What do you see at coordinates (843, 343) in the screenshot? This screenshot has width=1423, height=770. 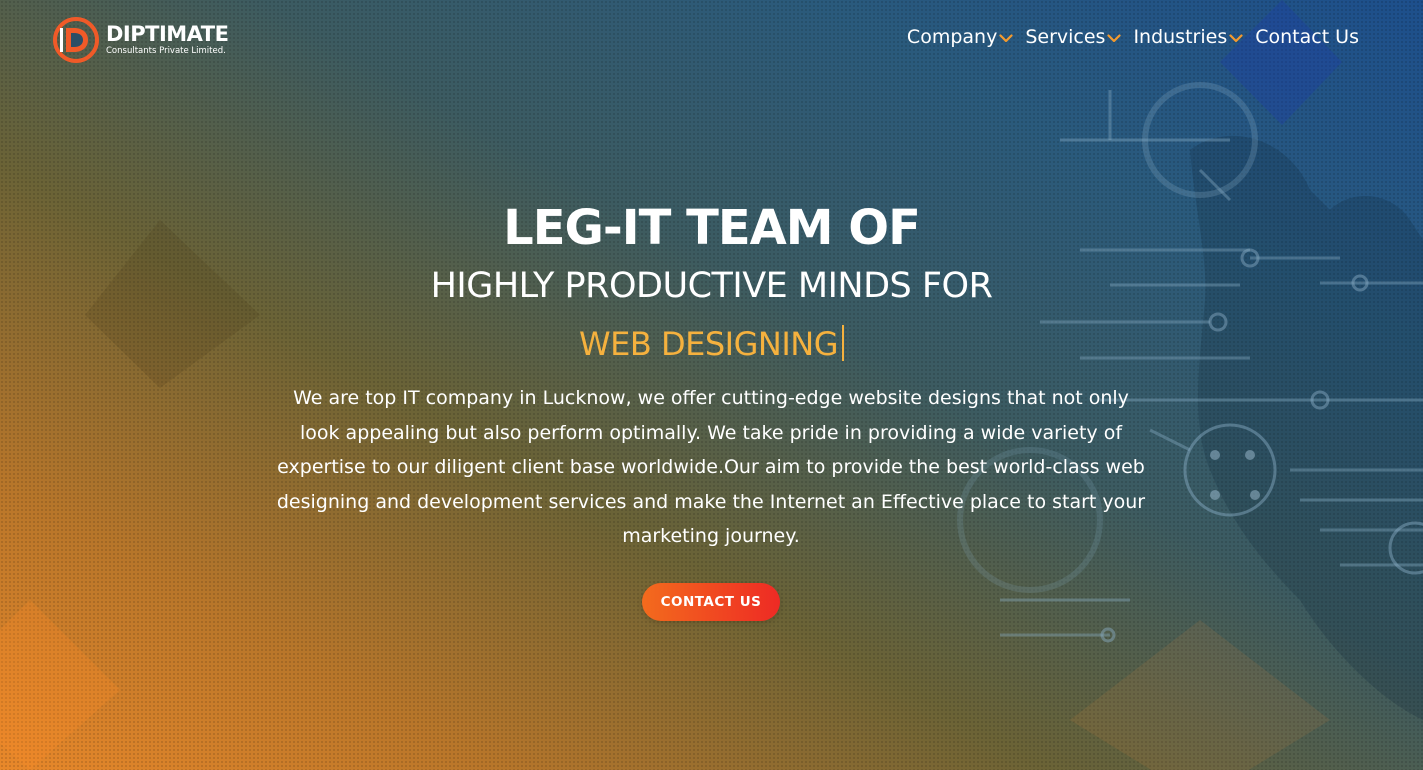 I see `typing-cursor` at bounding box center [843, 343].